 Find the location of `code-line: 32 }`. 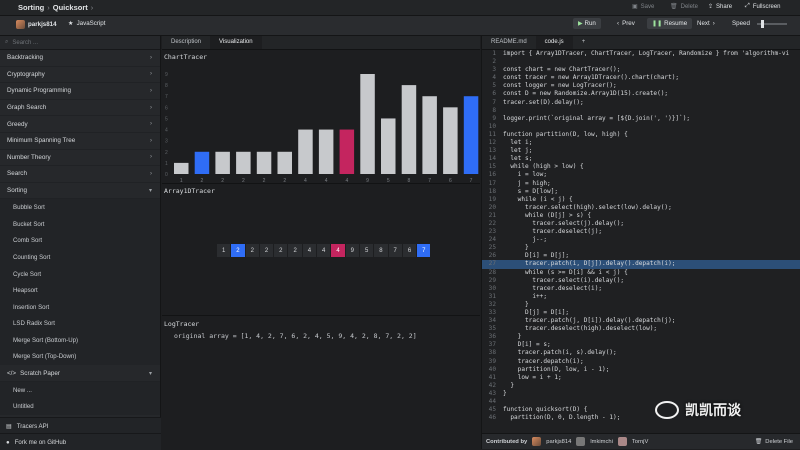

code-line: 32 } is located at coordinates (641, 305).